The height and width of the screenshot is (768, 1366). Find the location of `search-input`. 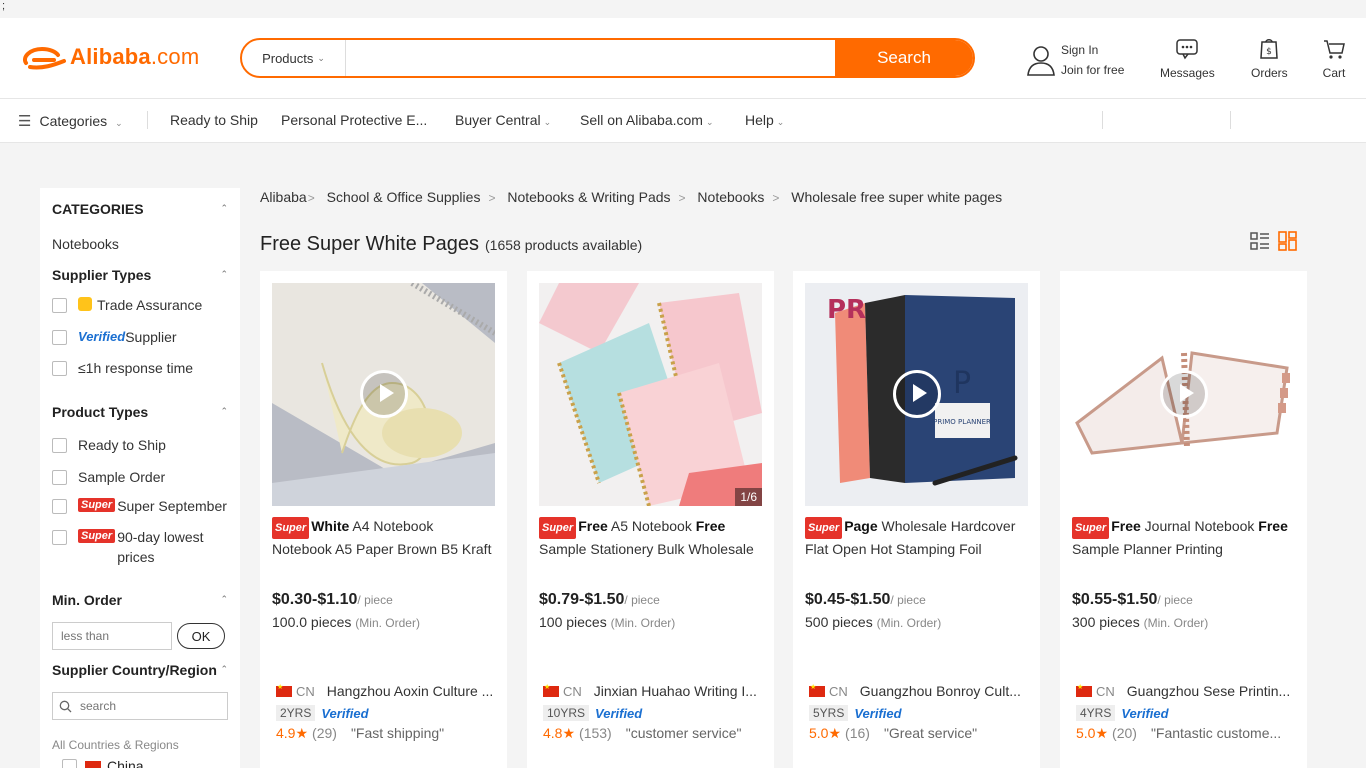

search-input is located at coordinates (590, 58).